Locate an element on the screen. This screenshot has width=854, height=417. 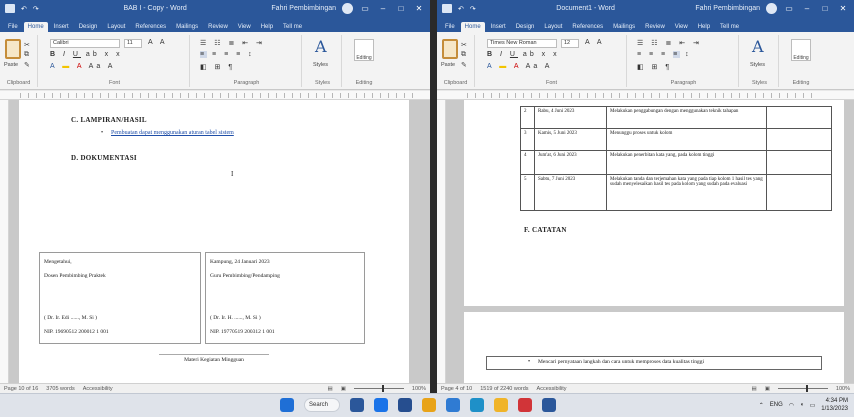
user-name: Fahri Pembimbingan is located at coordinates (727, 8).